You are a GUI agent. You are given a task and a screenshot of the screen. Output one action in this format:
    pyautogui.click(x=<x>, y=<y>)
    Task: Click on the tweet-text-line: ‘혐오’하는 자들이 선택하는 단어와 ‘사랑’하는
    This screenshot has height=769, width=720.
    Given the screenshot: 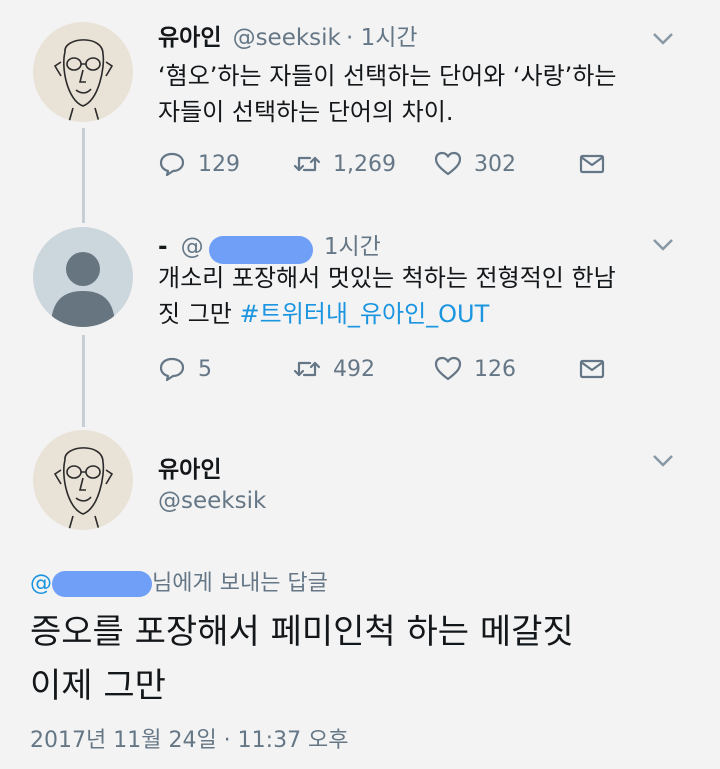 What is the action you would take?
    pyautogui.click(x=387, y=76)
    